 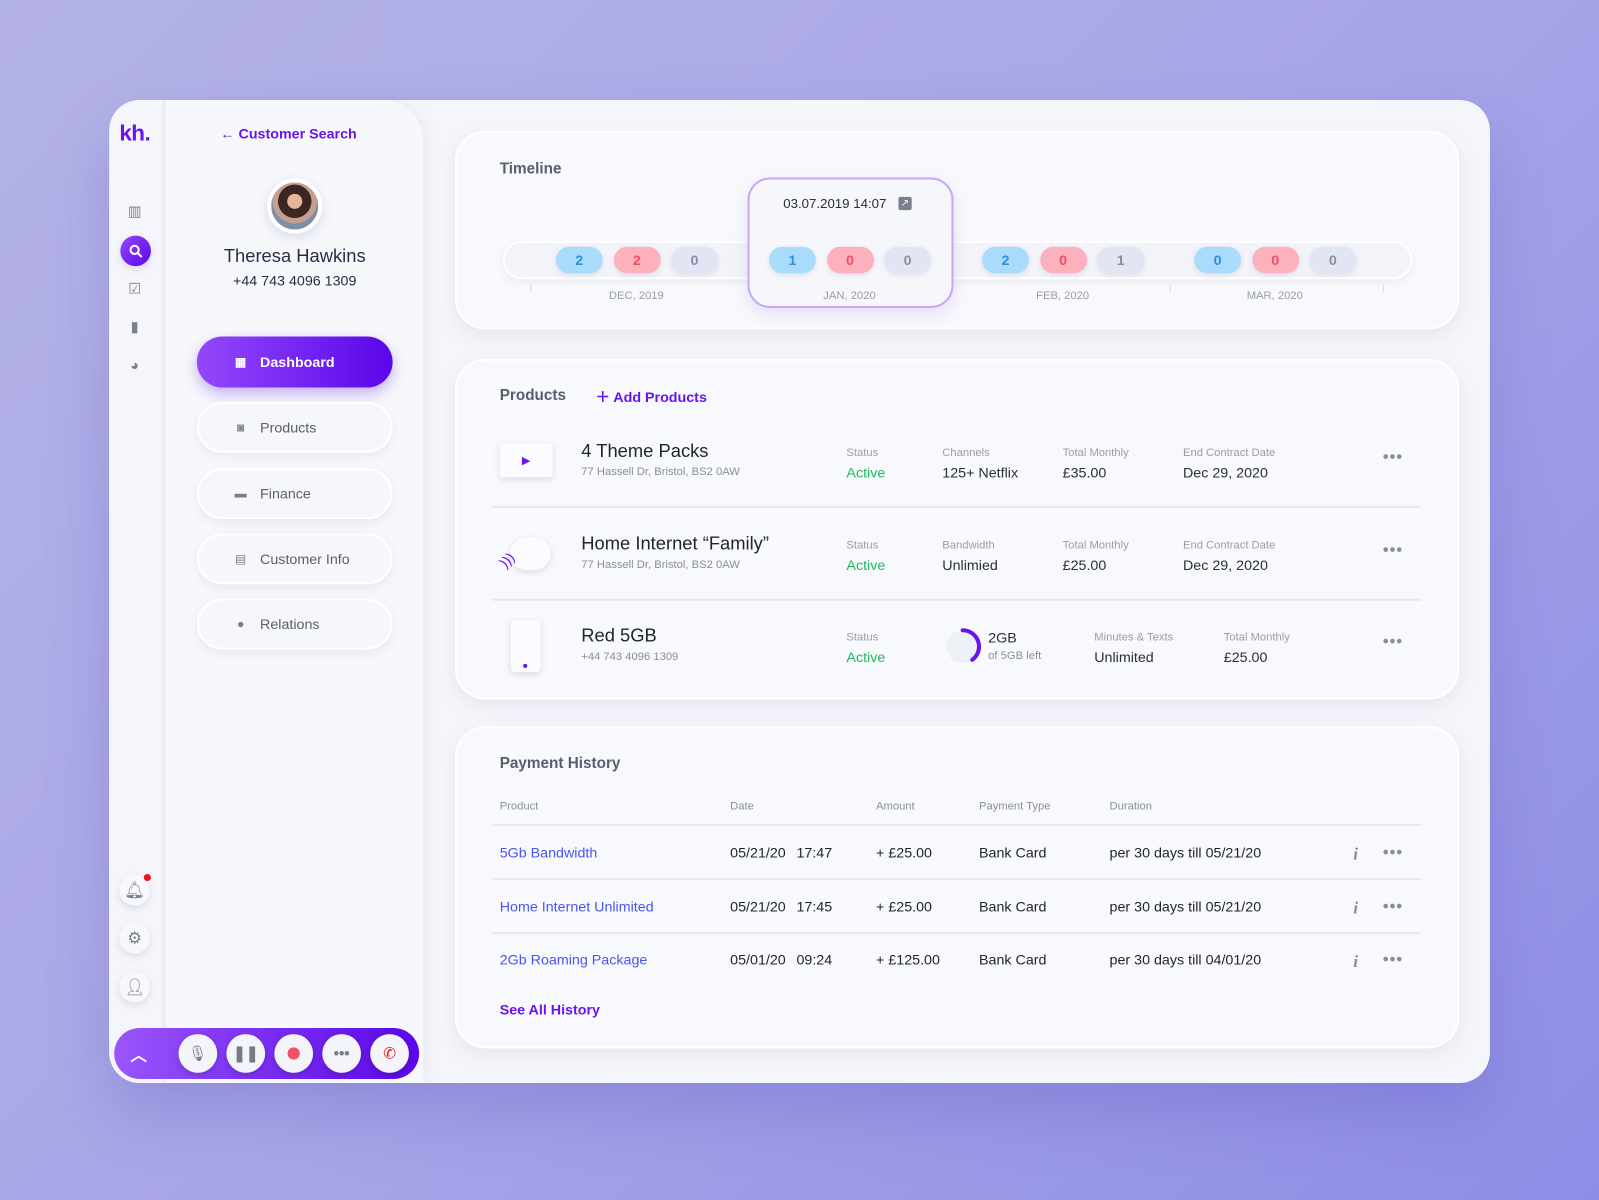 What do you see at coordinates (1134, 637) in the screenshot?
I see `field-label: Minutes & Texts` at bounding box center [1134, 637].